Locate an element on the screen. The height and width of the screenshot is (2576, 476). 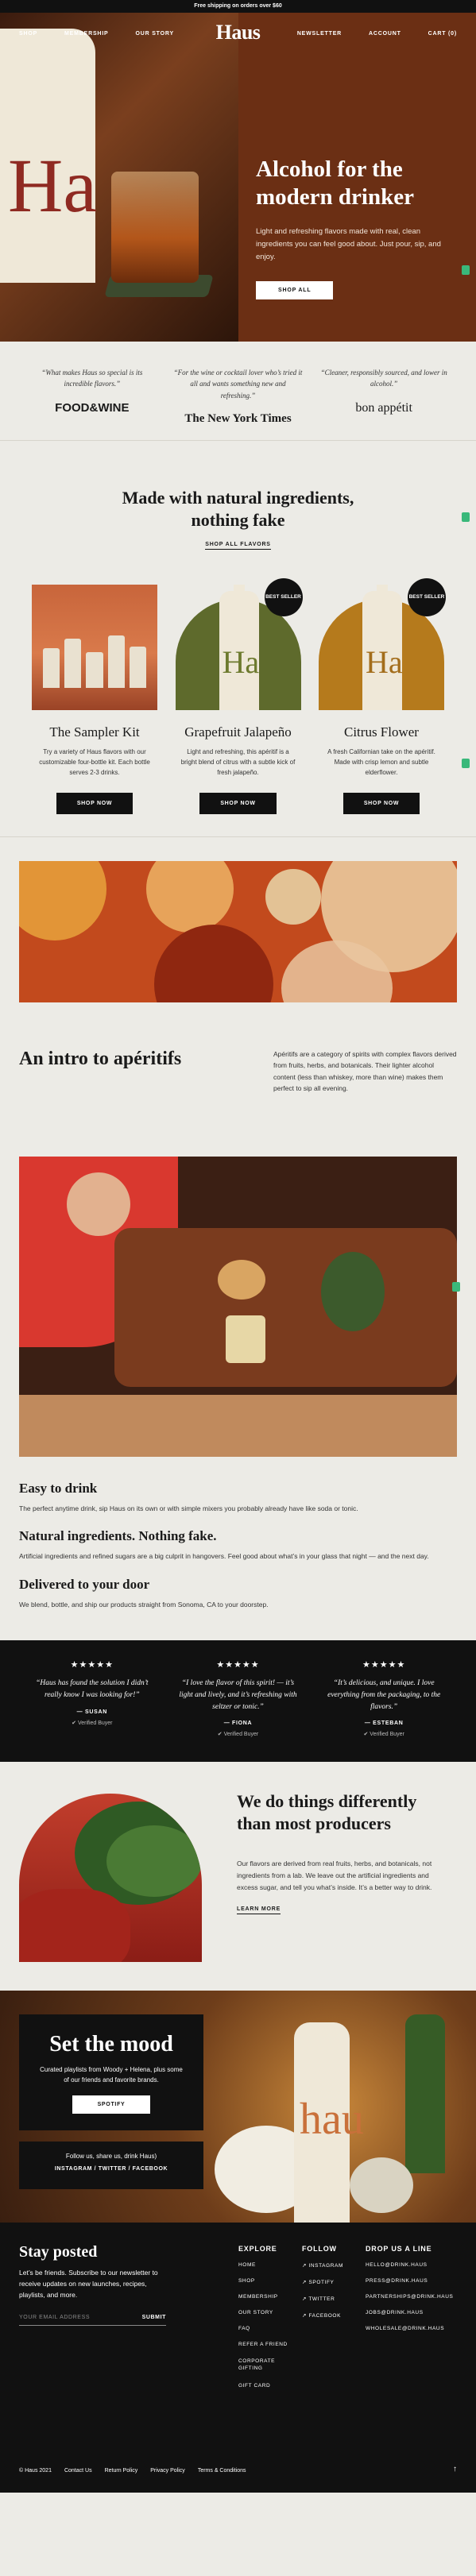
back-to-top-icon: ↑ is located at coordinates (455, 2469).